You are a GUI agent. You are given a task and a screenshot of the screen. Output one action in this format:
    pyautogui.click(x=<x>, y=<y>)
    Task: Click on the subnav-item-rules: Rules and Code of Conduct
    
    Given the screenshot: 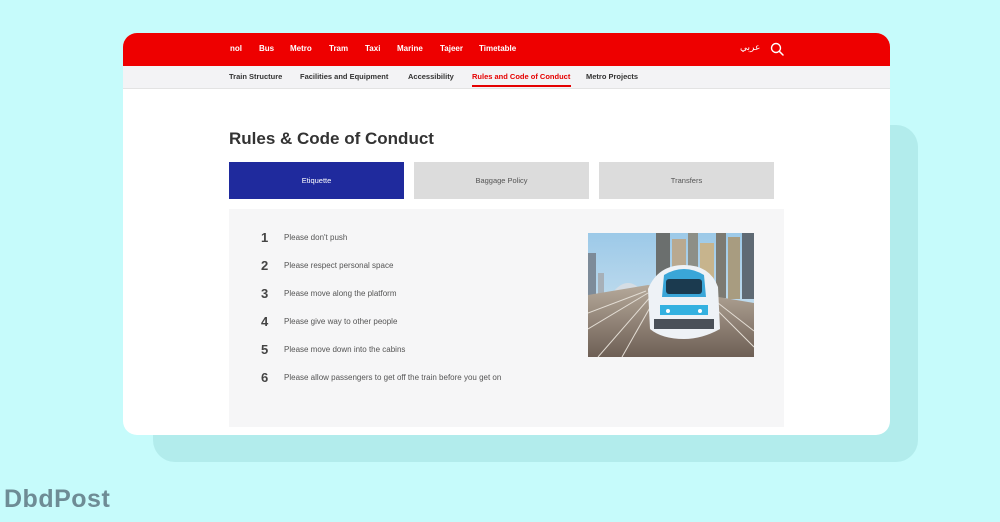 What is the action you would take?
    pyautogui.click(x=521, y=77)
    